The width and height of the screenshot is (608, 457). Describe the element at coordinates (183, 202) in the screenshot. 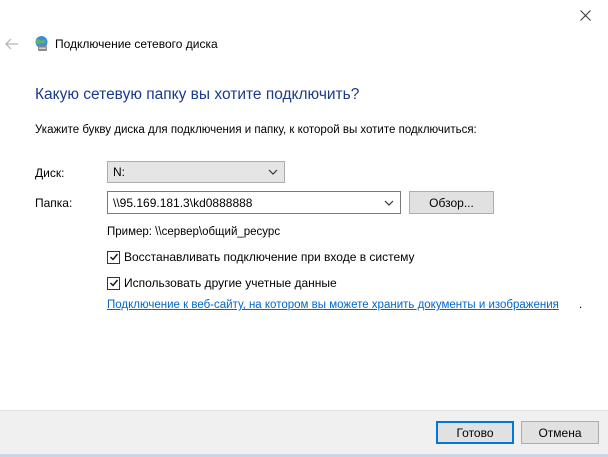

I see `folder-input-value: \\95.169.181.3\kd0888888` at that location.